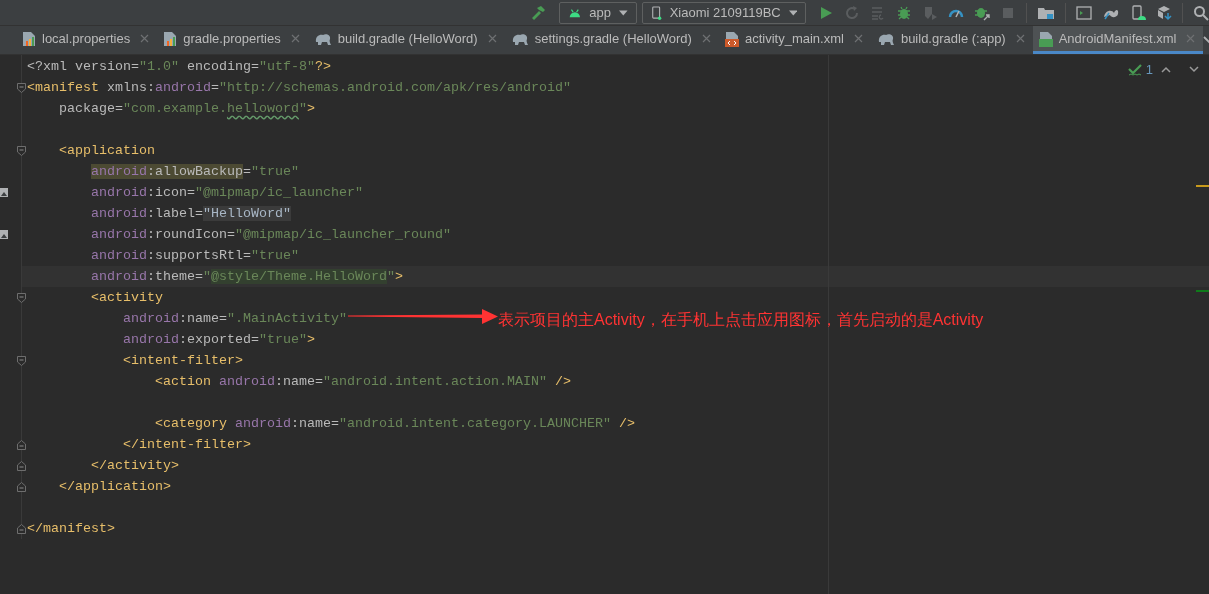 The height and width of the screenshot is (594, 1209). I want to click on code-line: android:name=".MainActivity", so click(234, 319).